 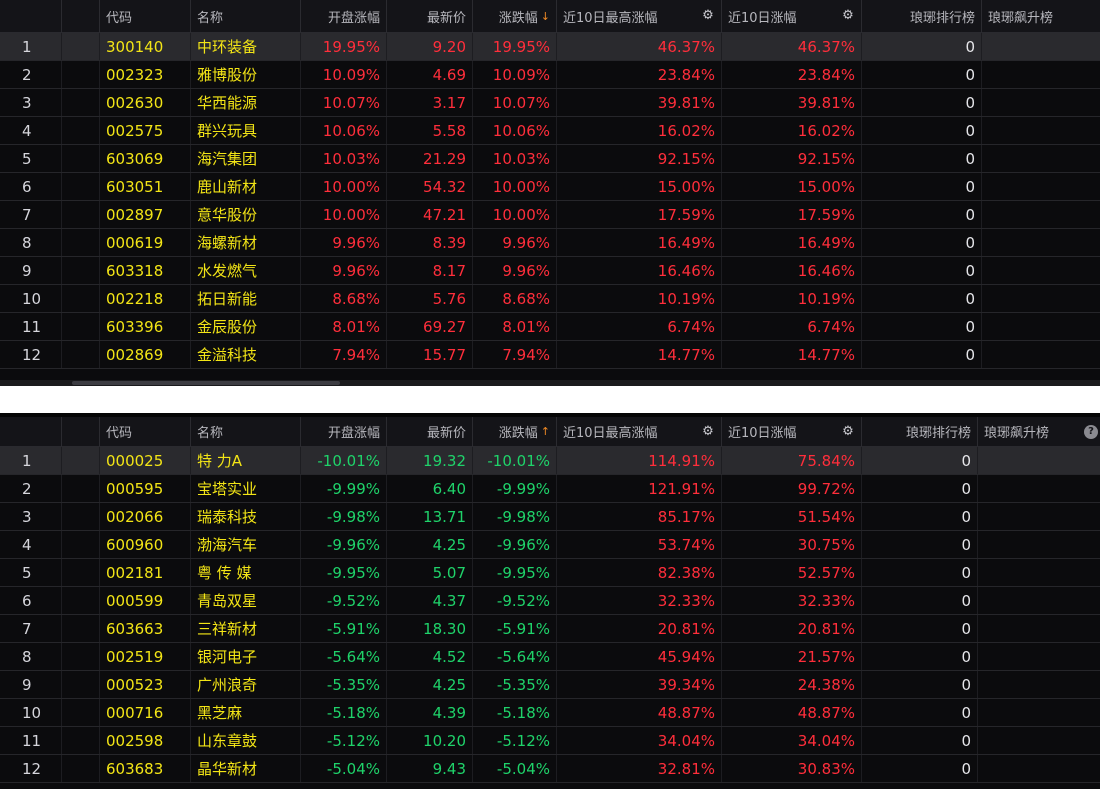 I want to click on open-change: -9.96%, so click(x=344, y=544).